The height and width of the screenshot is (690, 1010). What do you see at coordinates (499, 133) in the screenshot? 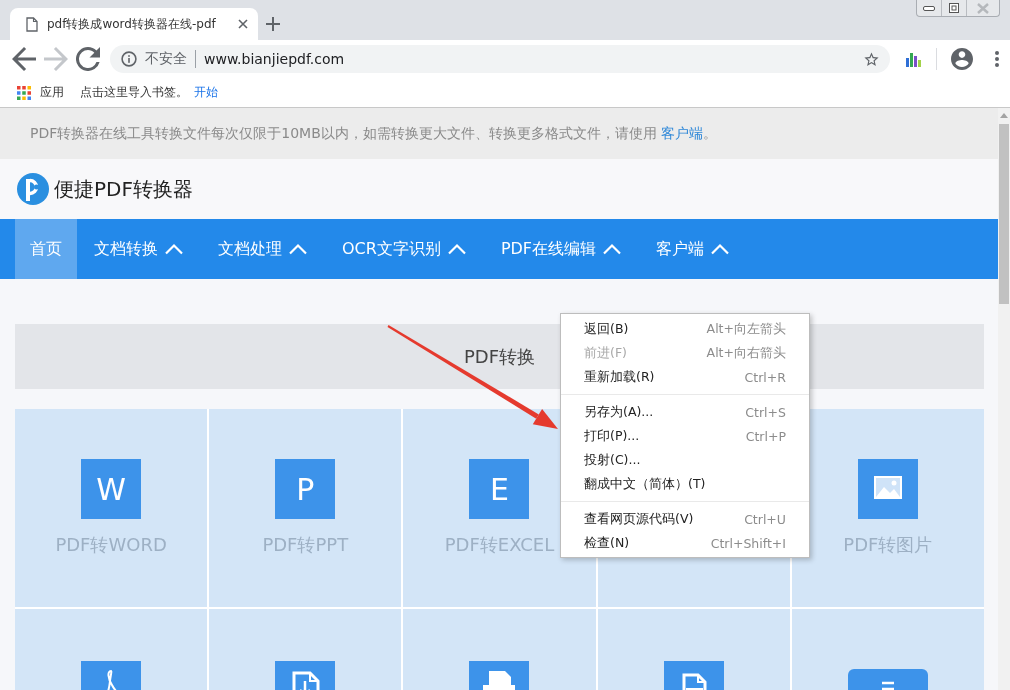
I see `notice-text: PDF转换器在线工具转换文件每次仅限于10MB以内，如需转换更大文件、转换更多格式文件，请使用 客户端。` at bounding box center [499, 133].